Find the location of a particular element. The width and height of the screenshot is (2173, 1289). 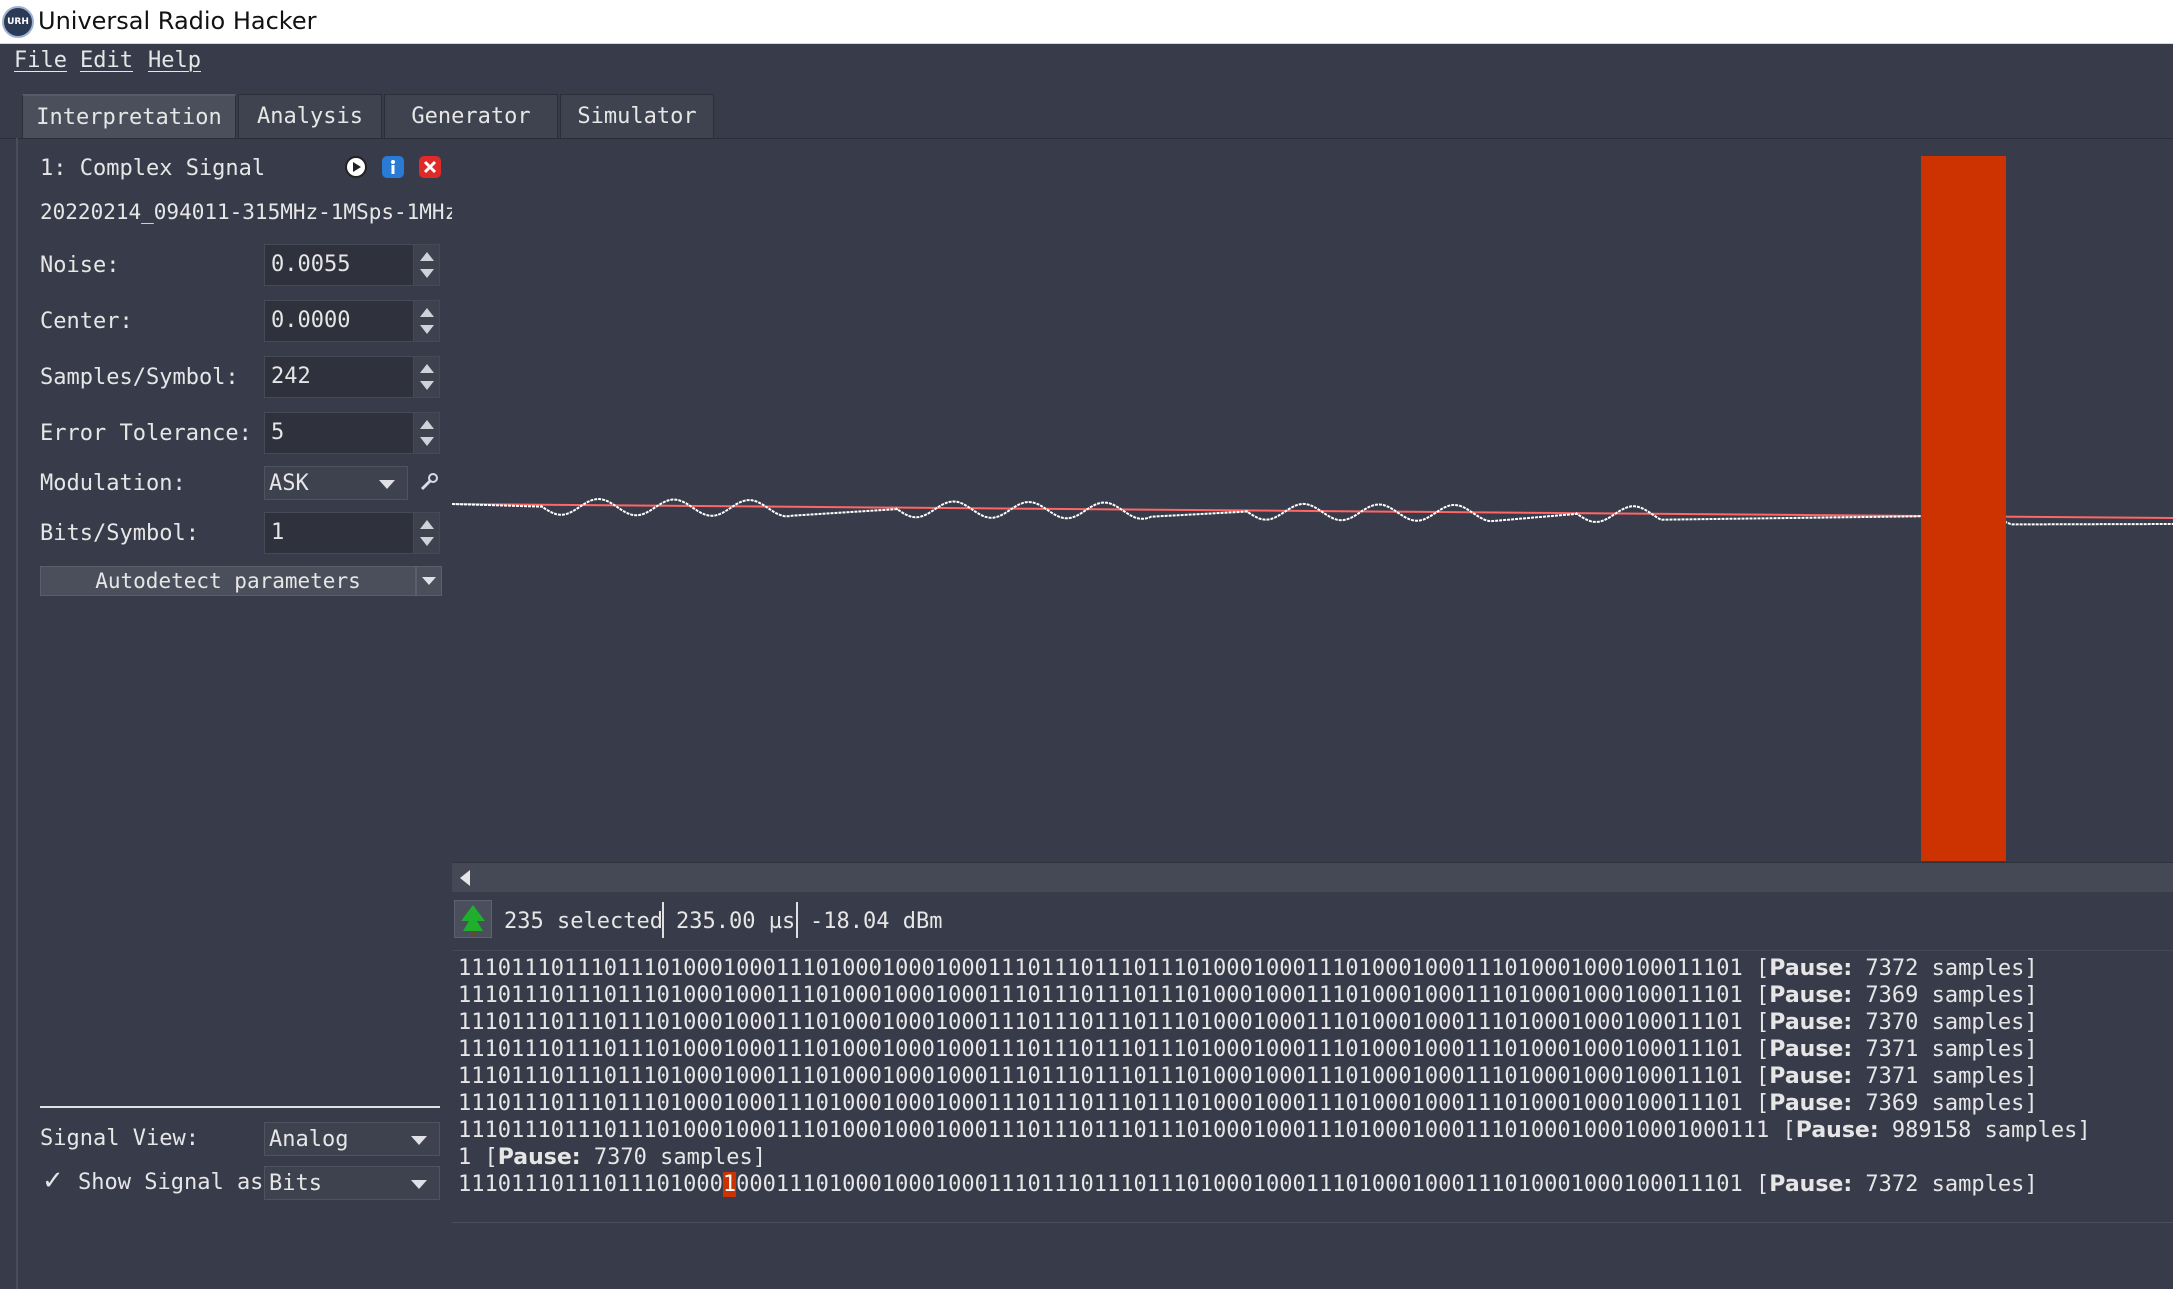

selected-bit: 1 is located at coordinates (729, 1184).